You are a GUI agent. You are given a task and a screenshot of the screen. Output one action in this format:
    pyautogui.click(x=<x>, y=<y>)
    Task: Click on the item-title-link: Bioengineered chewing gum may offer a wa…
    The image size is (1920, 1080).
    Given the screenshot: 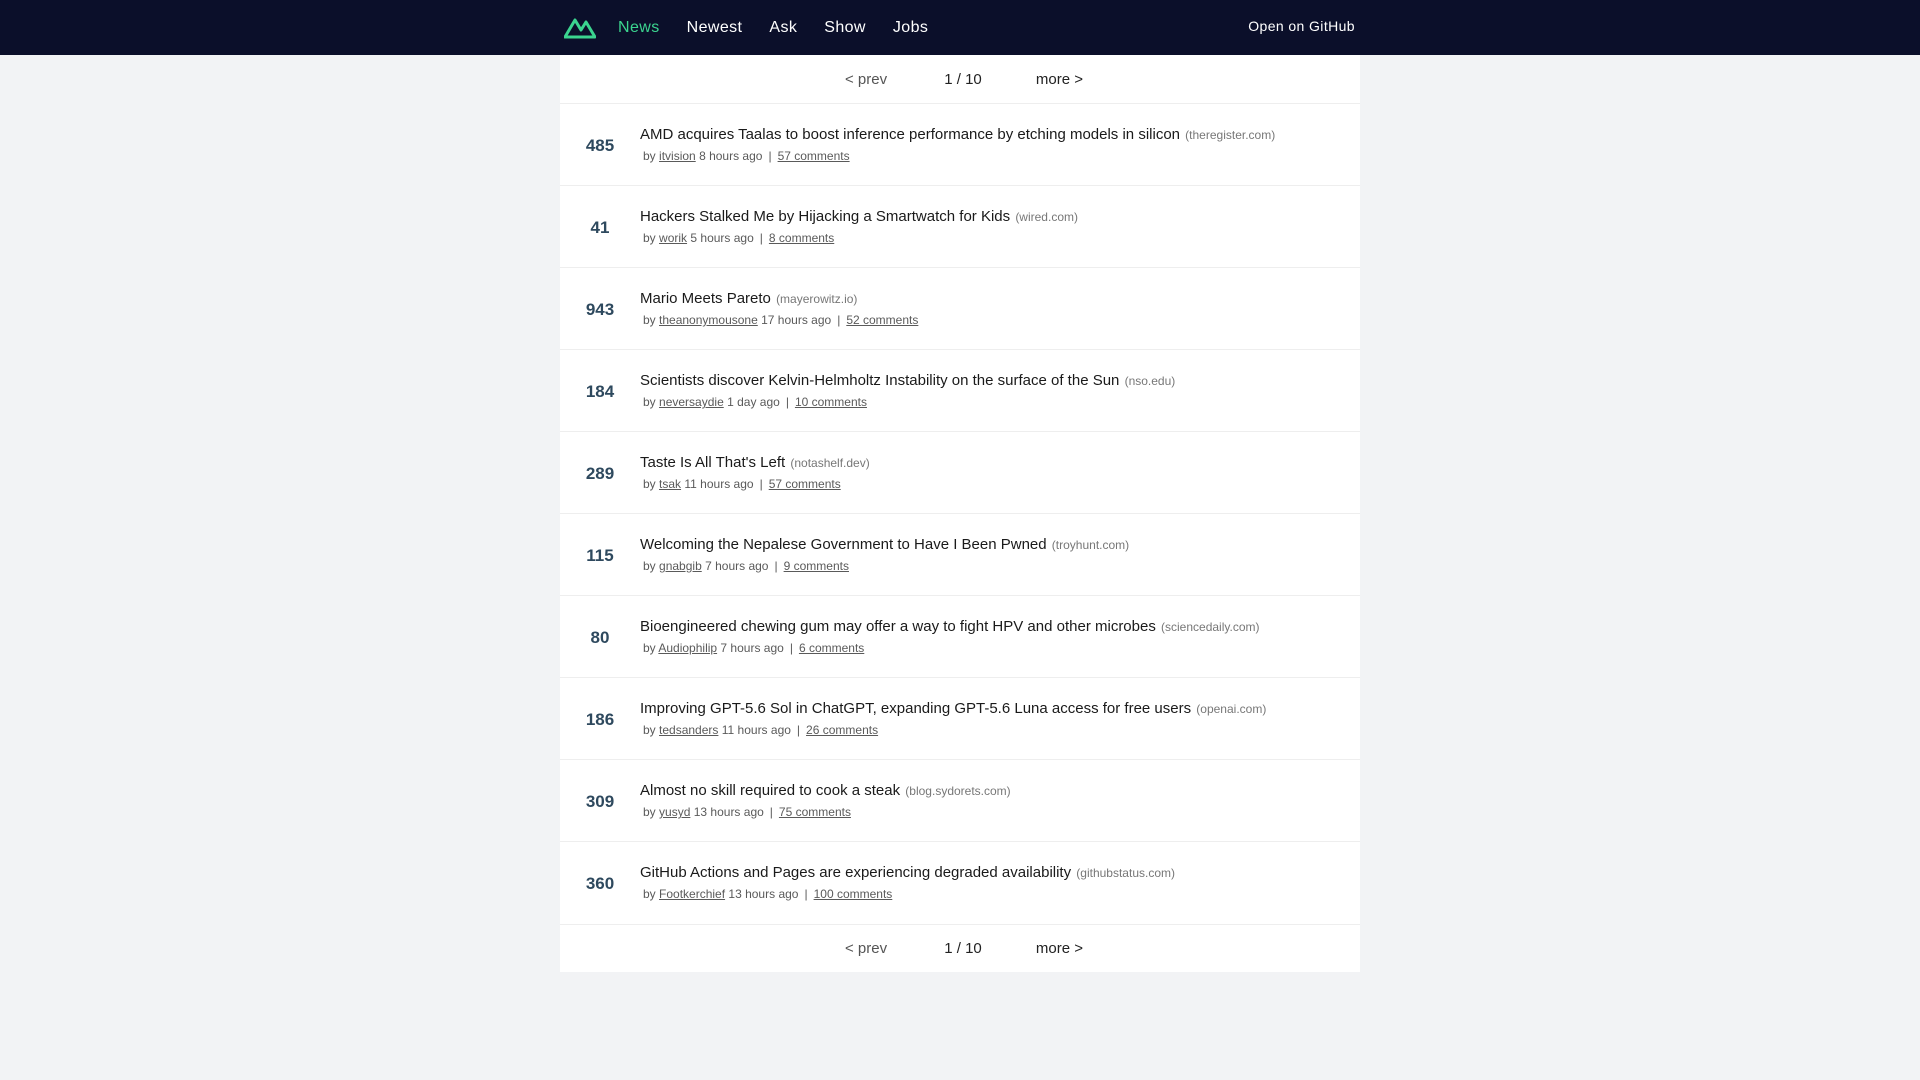 What is the action you would take?
    pyautogui.click(x=898, y=626)
    